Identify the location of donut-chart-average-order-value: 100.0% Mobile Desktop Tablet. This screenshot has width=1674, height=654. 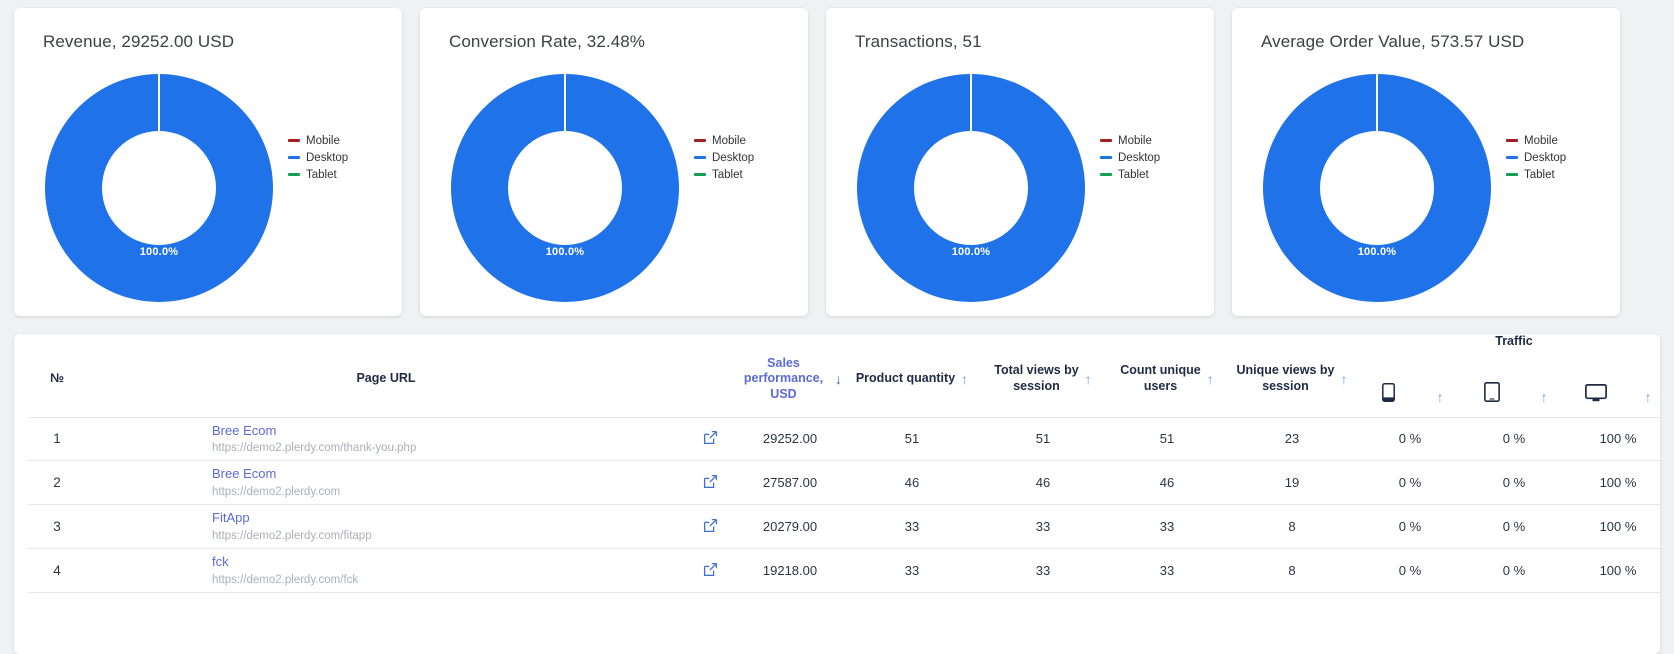
(1426, 177).